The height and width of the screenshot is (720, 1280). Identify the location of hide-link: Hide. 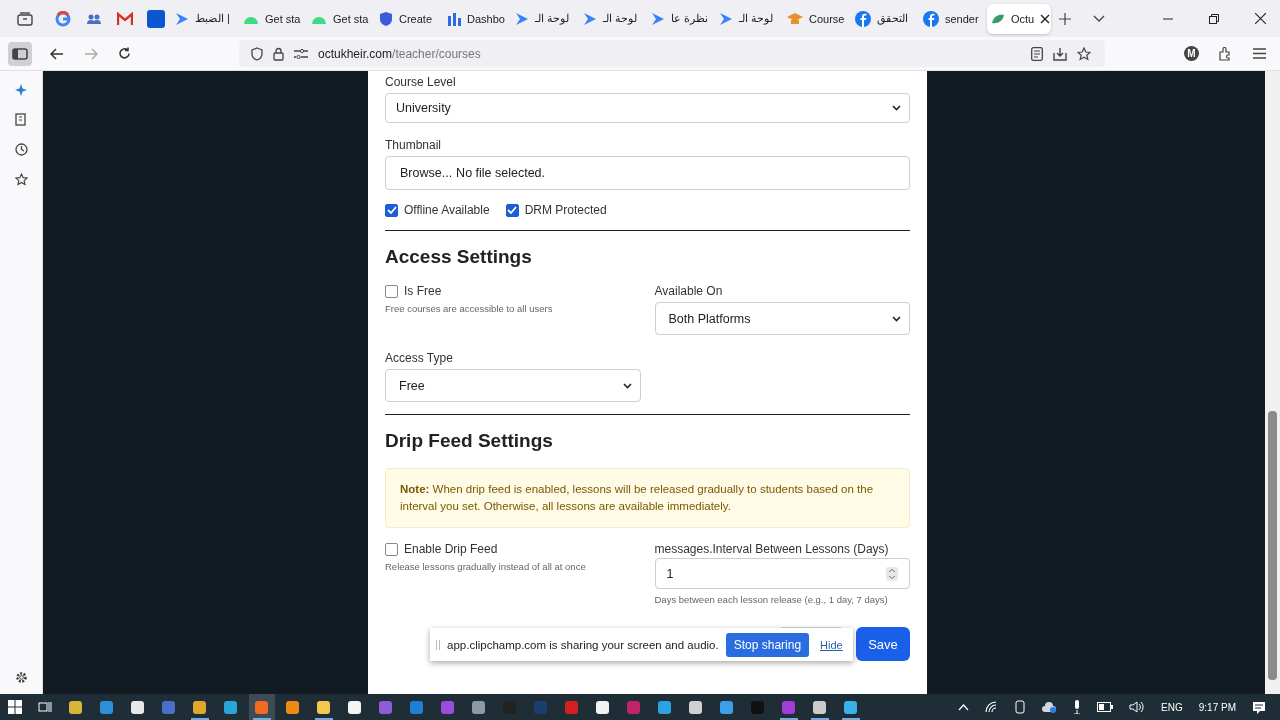
(831, 644).